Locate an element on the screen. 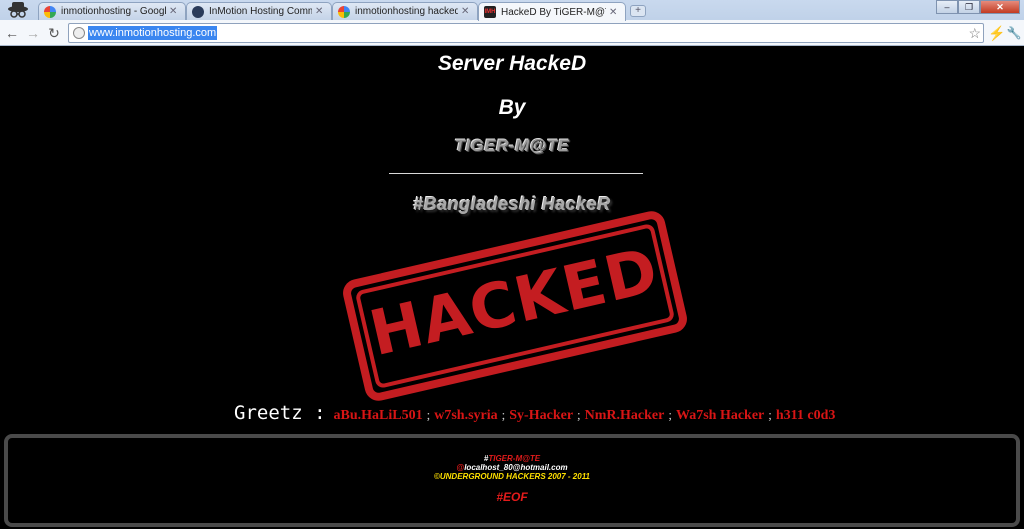 The height and width of the screenshot is (529, 1024). hacker-name: TIGER-M@TE is located at coordinates (512, 145).